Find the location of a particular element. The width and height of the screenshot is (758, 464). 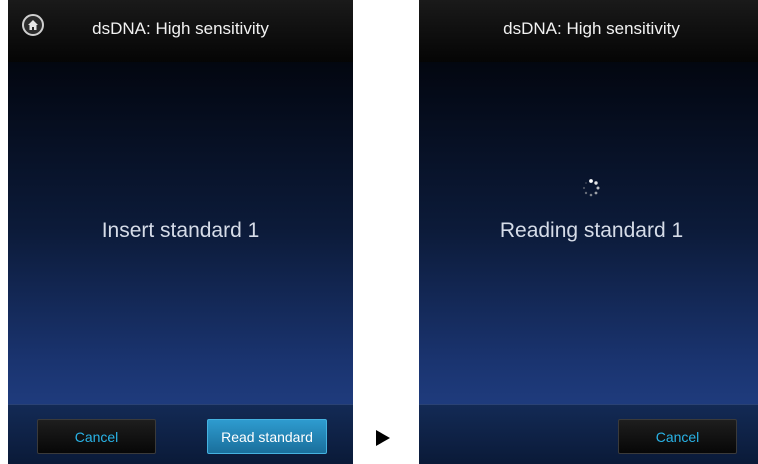

arrow-right-icon is located at coordinates (383, 438).